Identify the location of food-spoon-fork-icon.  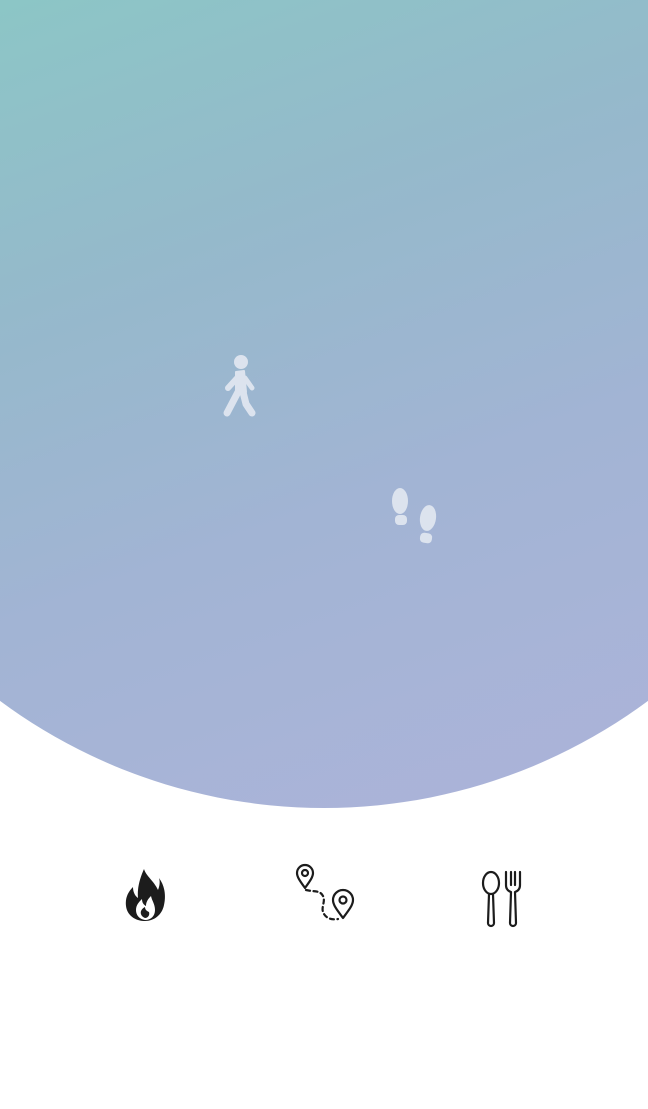
(501, 899).